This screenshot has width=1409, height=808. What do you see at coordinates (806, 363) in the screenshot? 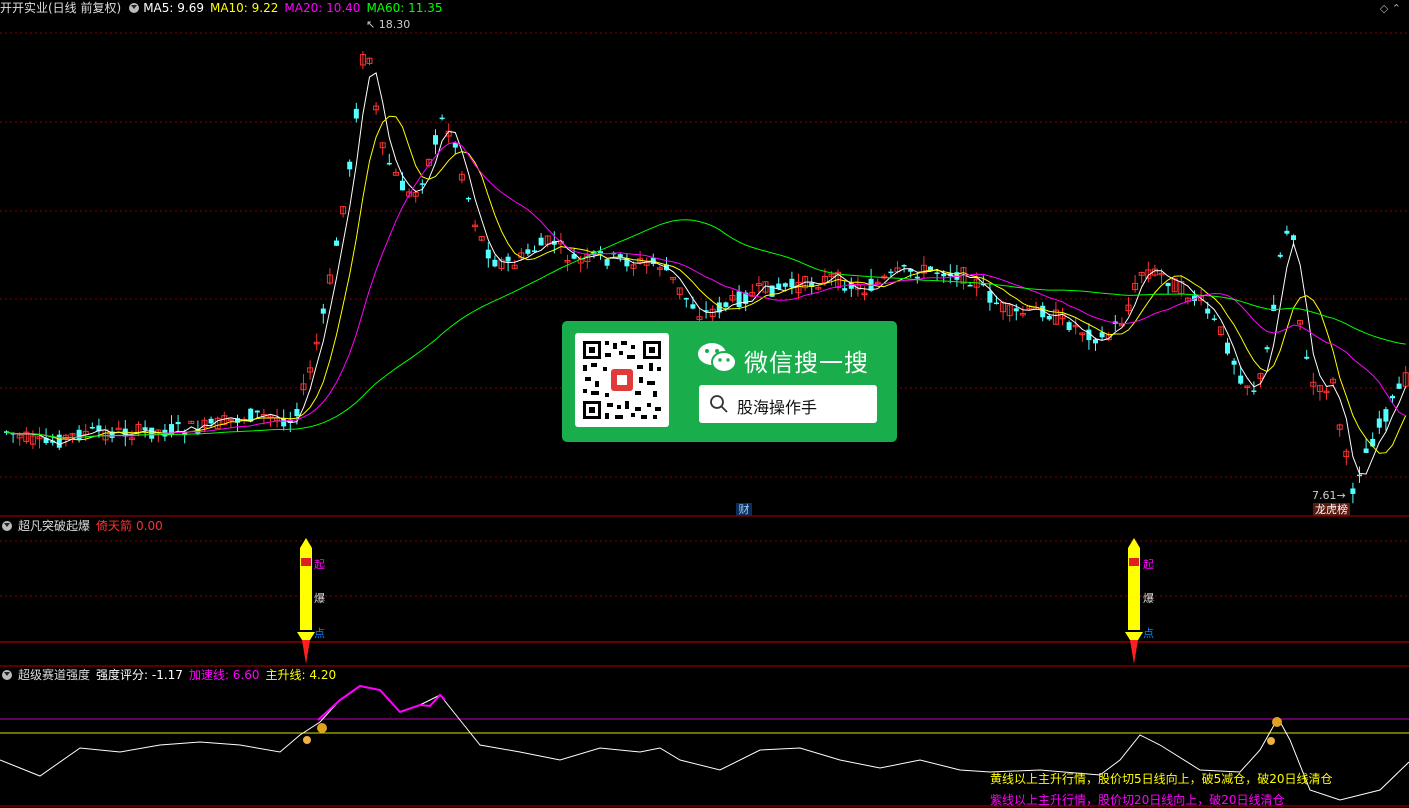
I see `wechat-title: 微信搜一搜` at bounding box center [806, 363].